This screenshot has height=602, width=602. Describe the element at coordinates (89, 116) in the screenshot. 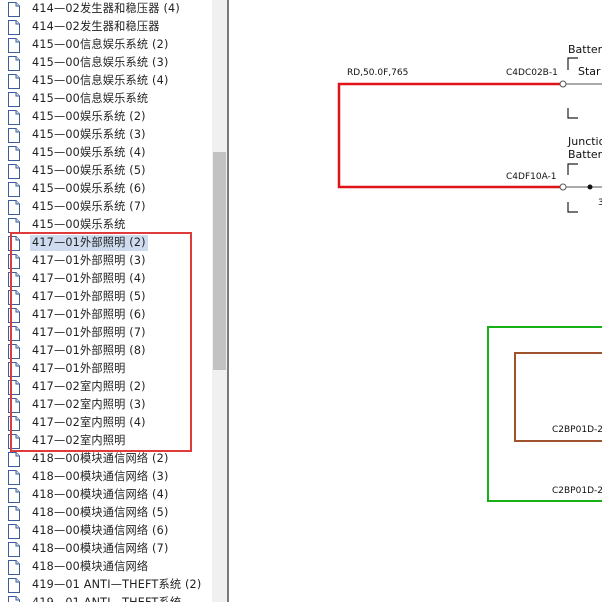

I see `tree-item-label: 415—00娱乐系统 (2)` at that location.